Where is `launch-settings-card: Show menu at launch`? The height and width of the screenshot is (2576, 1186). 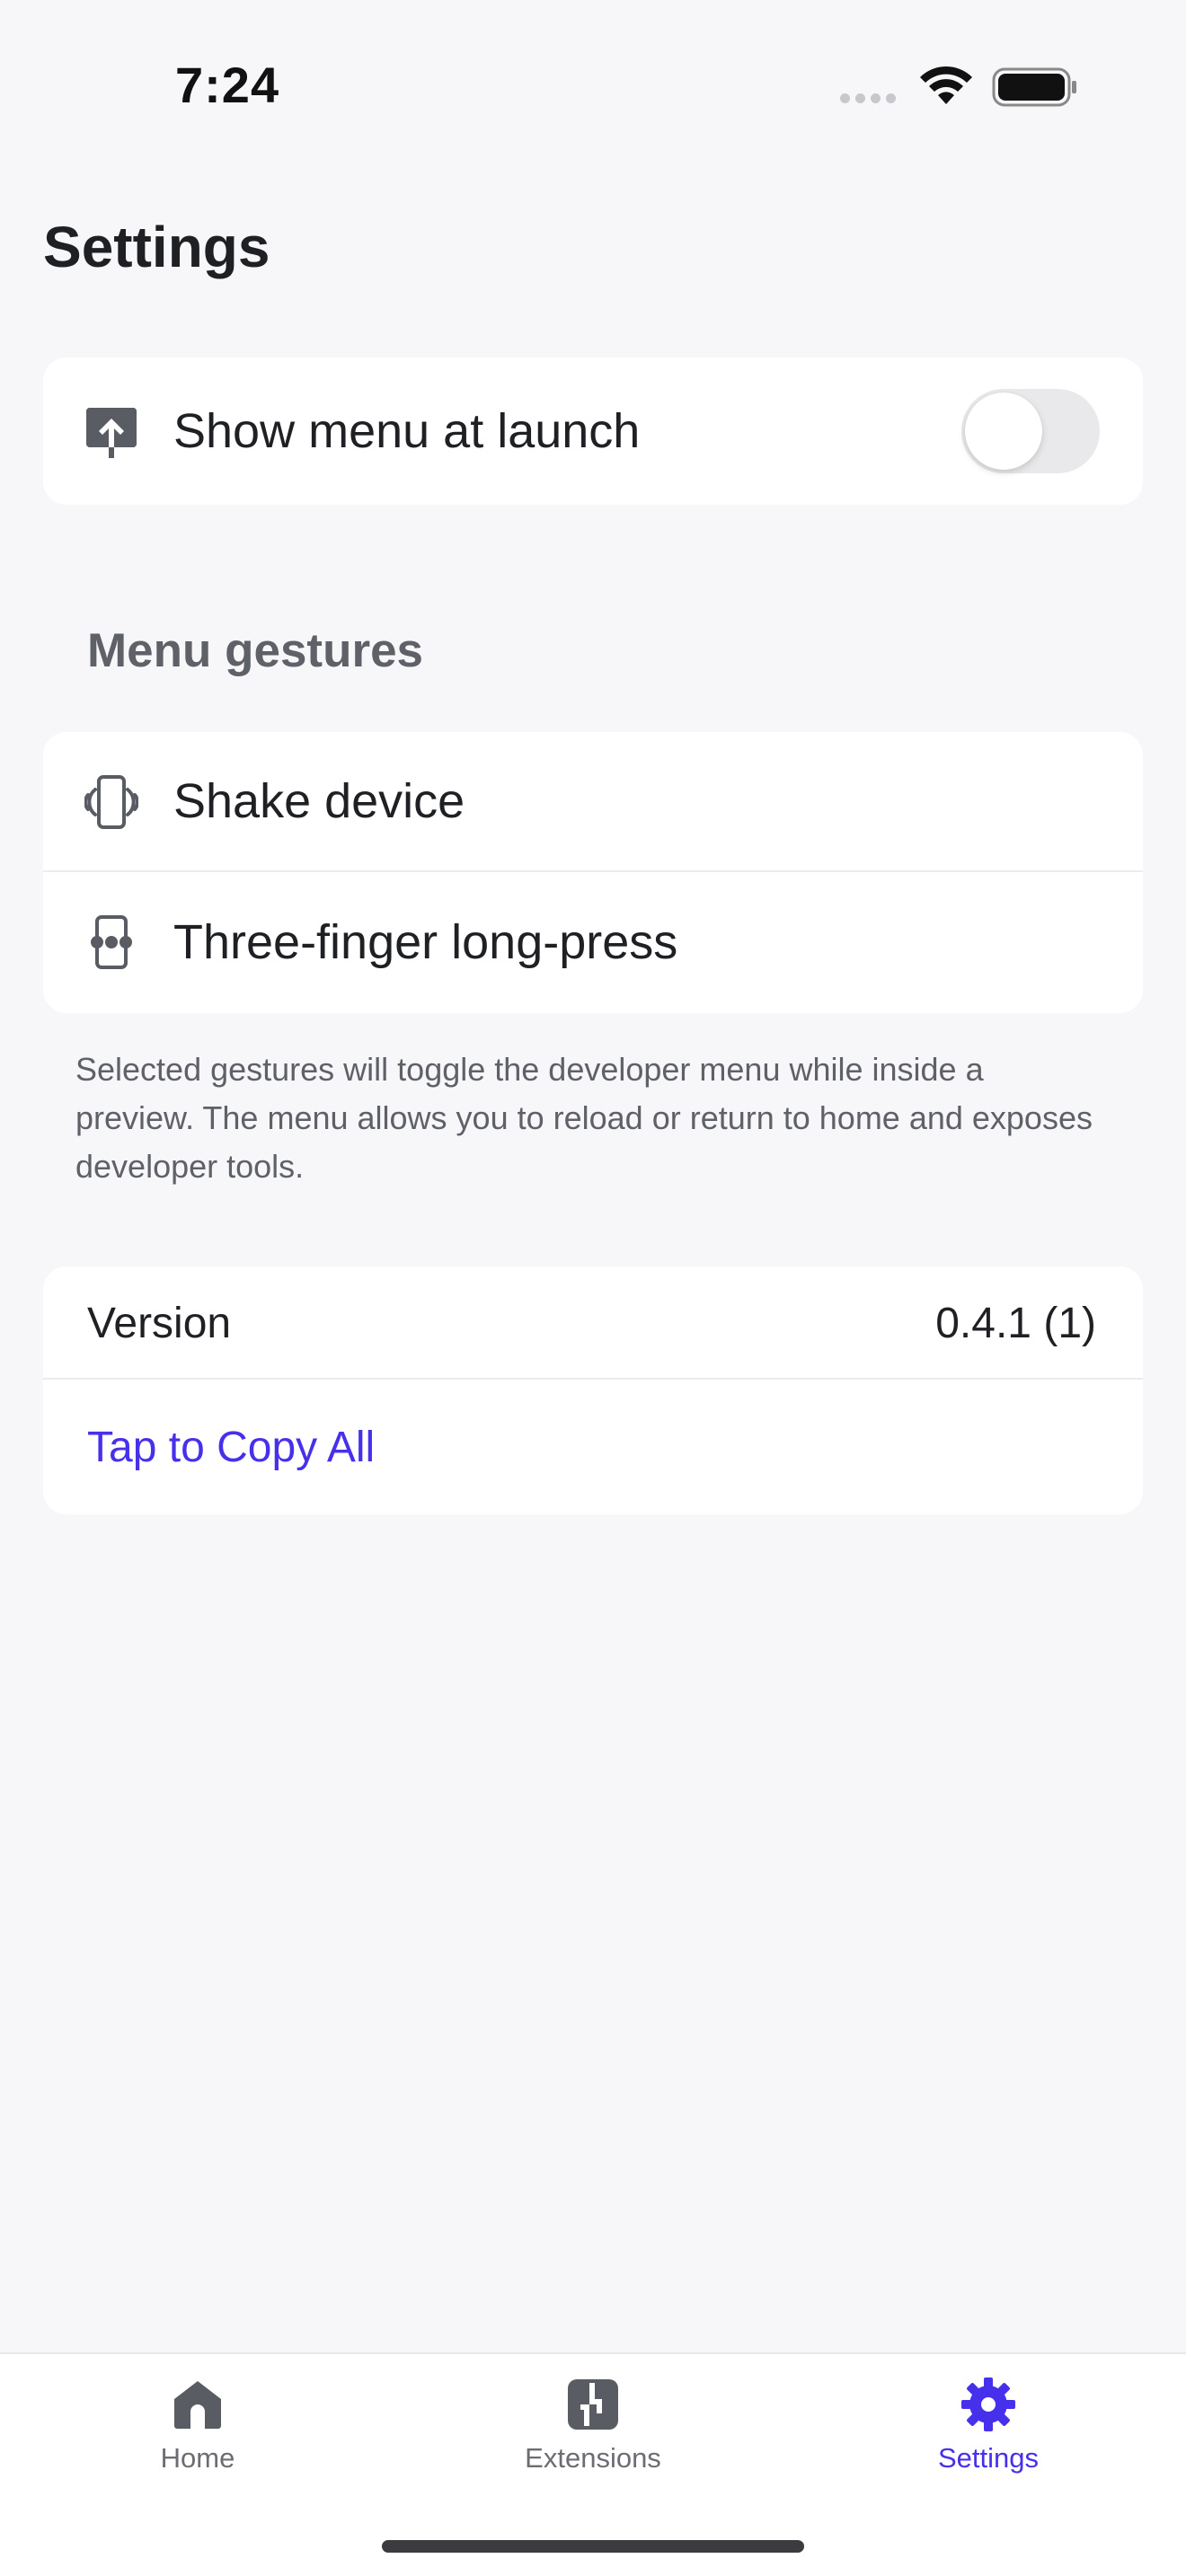
launch-settings-card: Show menu at launch is located at coordinates (593, 431).